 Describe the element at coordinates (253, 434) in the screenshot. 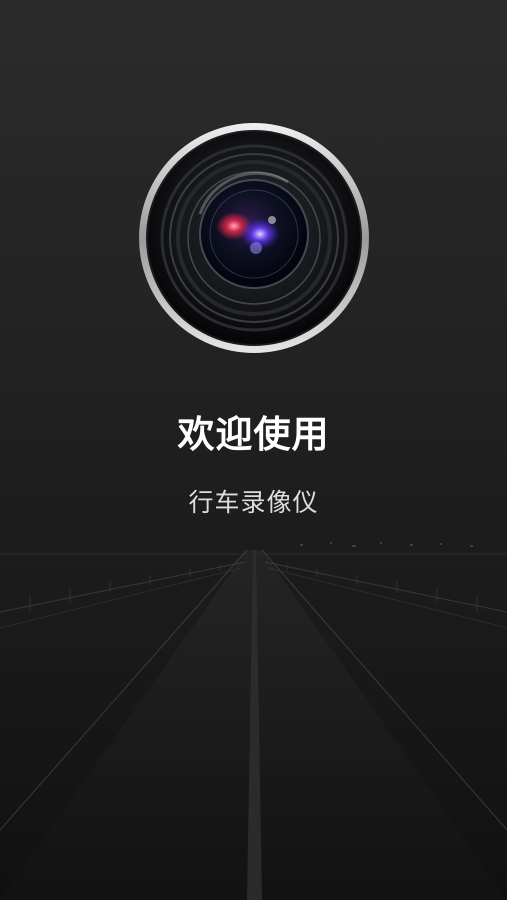

I see `welcome-title: 欢迎使用` at that location.